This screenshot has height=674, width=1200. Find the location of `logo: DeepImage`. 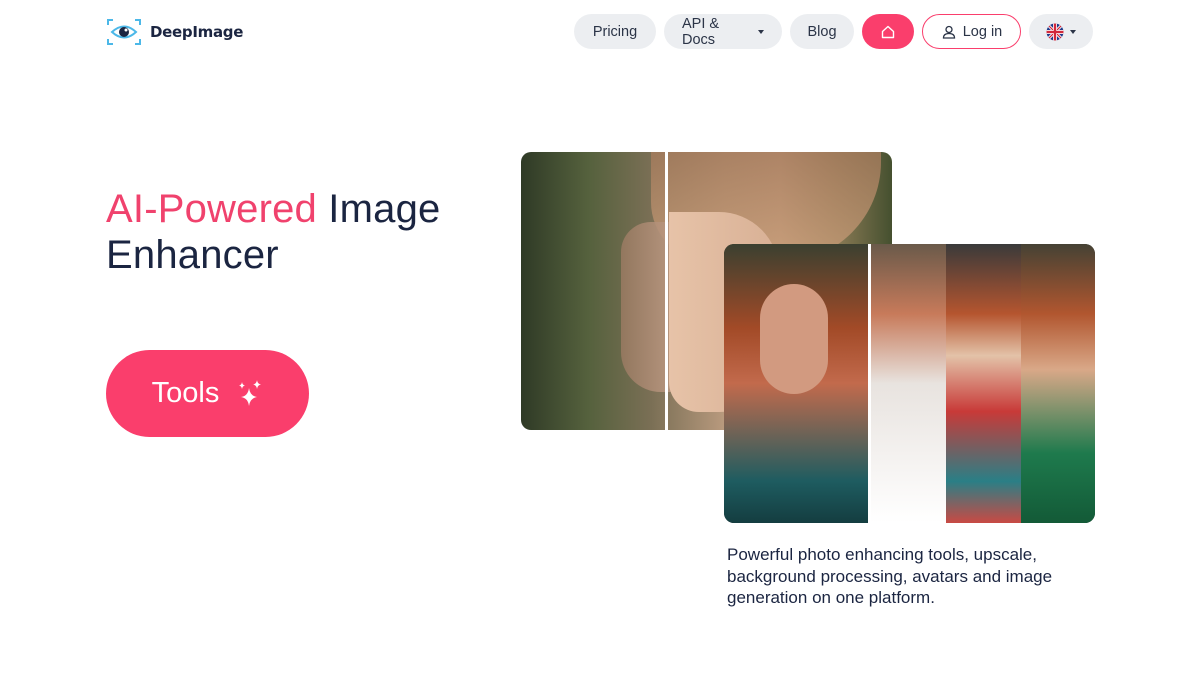

logo: DeepImage is located at coordinates (174, 32).